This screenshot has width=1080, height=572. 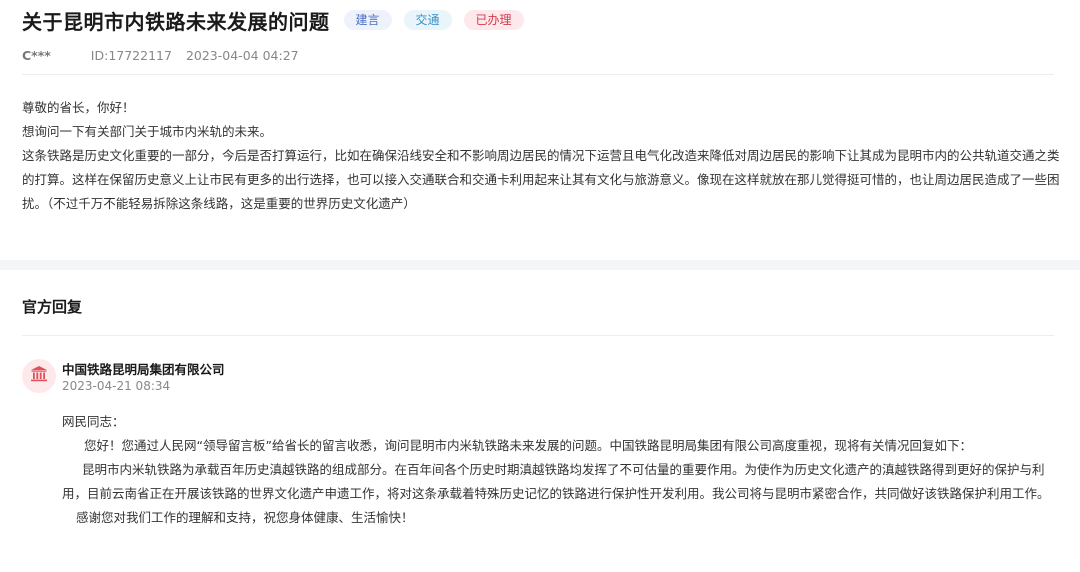 I want to click on reply-section-title: 官方回复, so click(x=52, y=307).